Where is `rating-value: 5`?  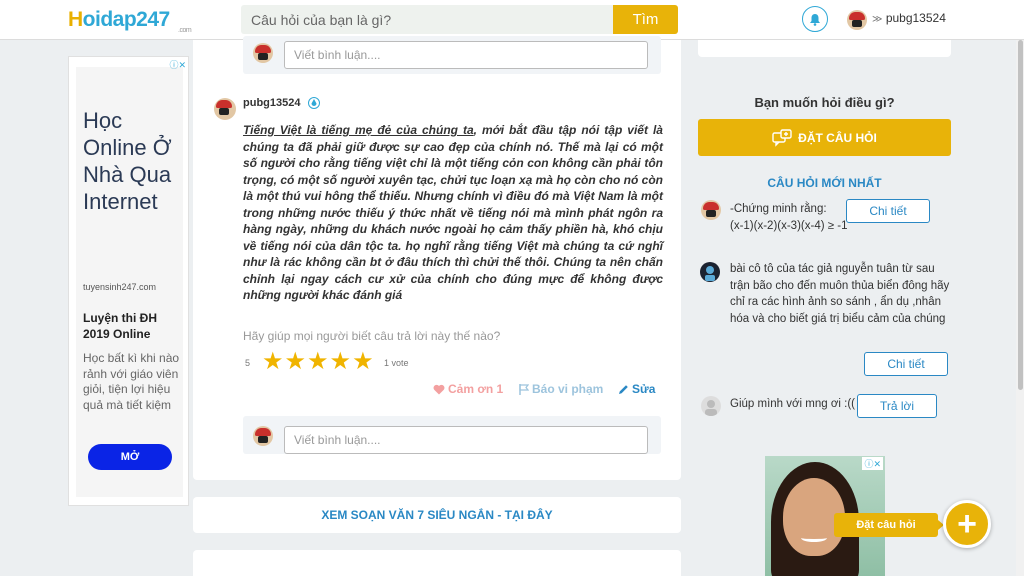 rating-value: 5 is located at coordinates (248, 363).